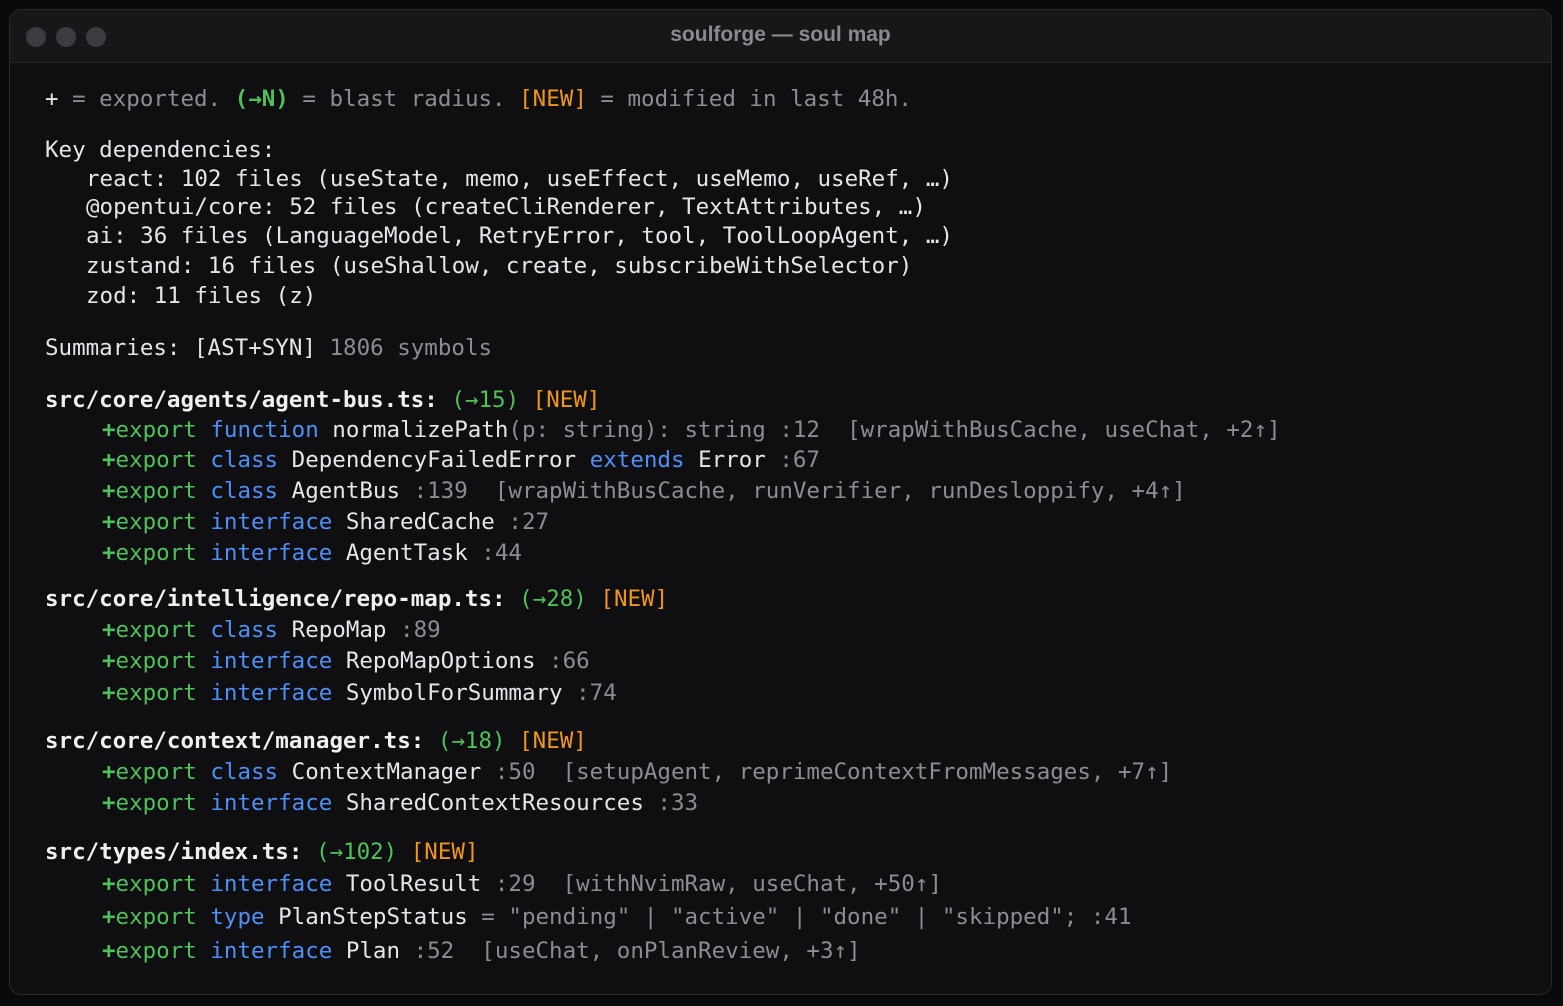  What do you see at coordinates (413, 884) in the screenshot?
I see `symbol-name: ToolResult` at bounding box center [413, 884].